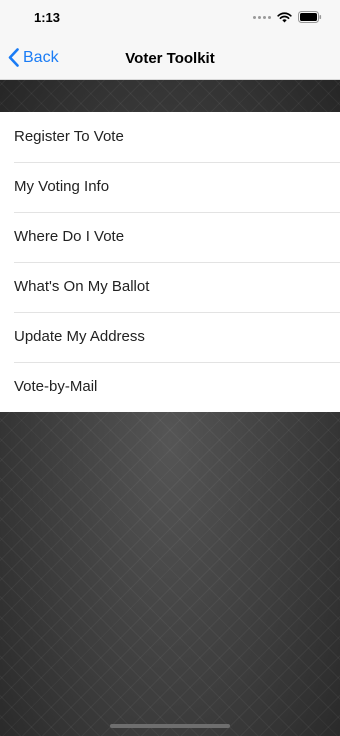 This screenshot has width=340, height=736. I want to click on status-bar: 1:13, so click(170, 18).